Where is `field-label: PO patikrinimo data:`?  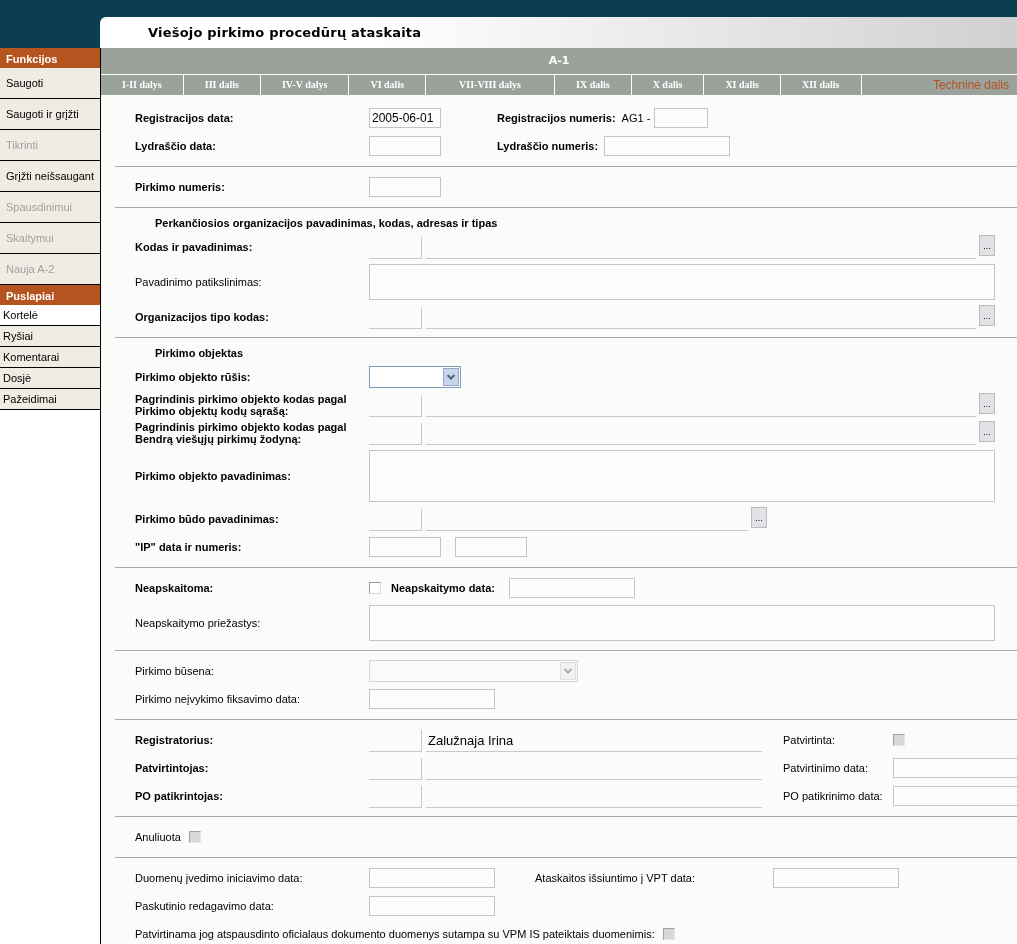
field-label: PO patikrinimo data: is located at coordinates (833, 796).